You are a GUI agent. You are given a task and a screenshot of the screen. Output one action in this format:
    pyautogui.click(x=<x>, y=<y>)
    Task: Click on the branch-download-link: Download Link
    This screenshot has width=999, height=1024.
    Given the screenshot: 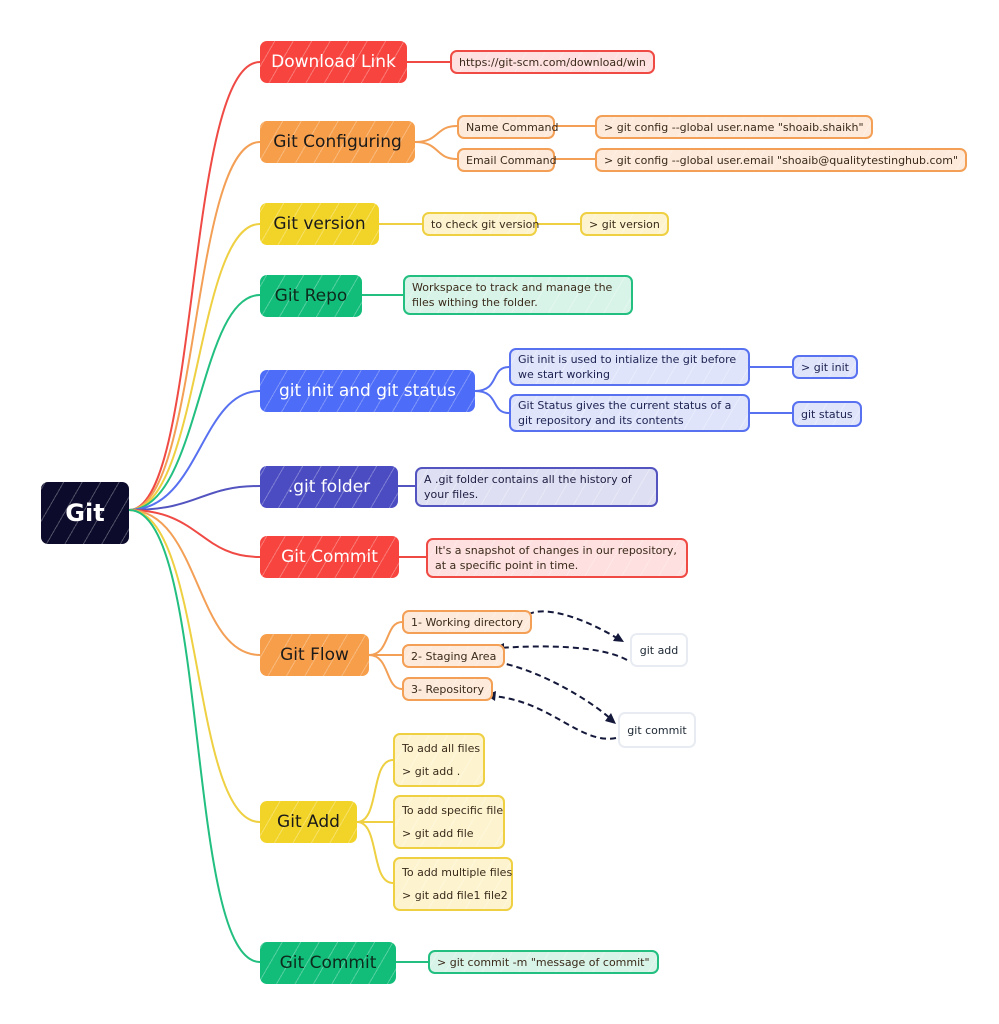 What is the action you would take?
    pyautogui.click(x=333, y=62)
    